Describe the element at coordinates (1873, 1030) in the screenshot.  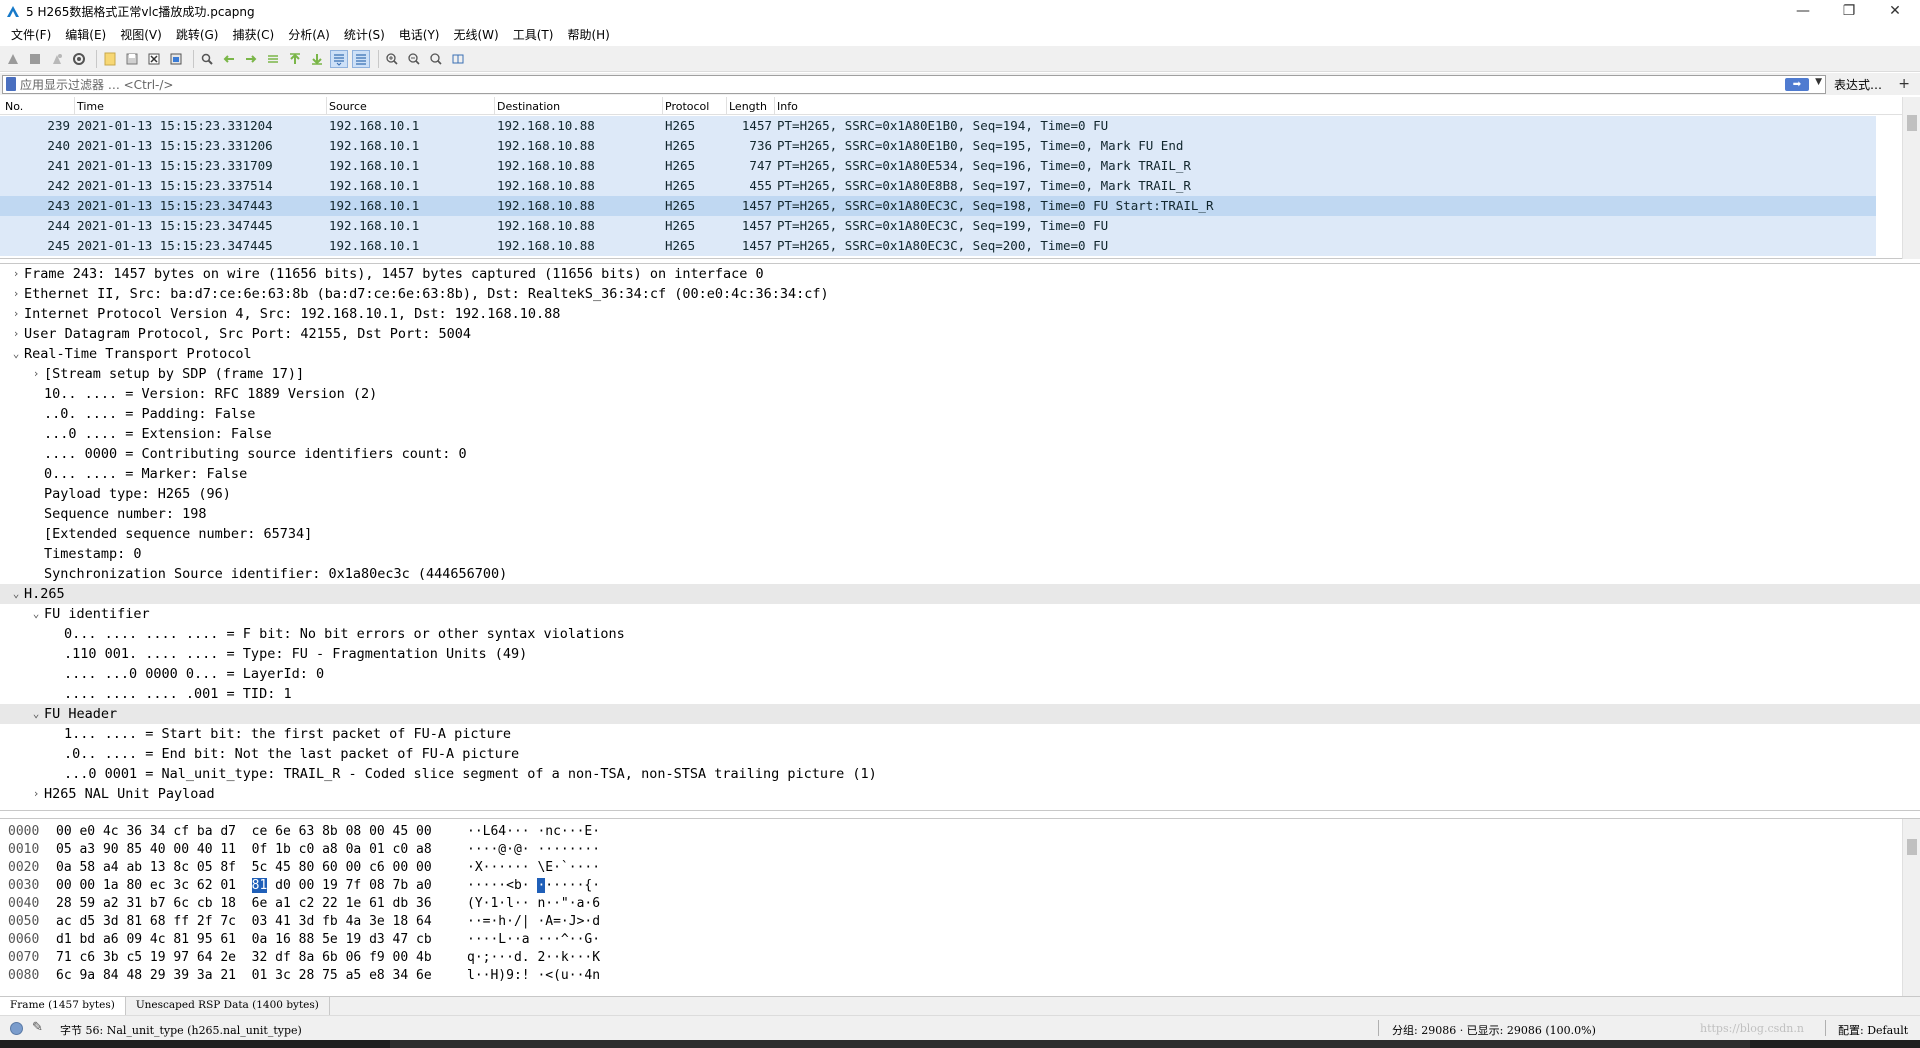
I see `profile-status: 配置: Default` at that location.